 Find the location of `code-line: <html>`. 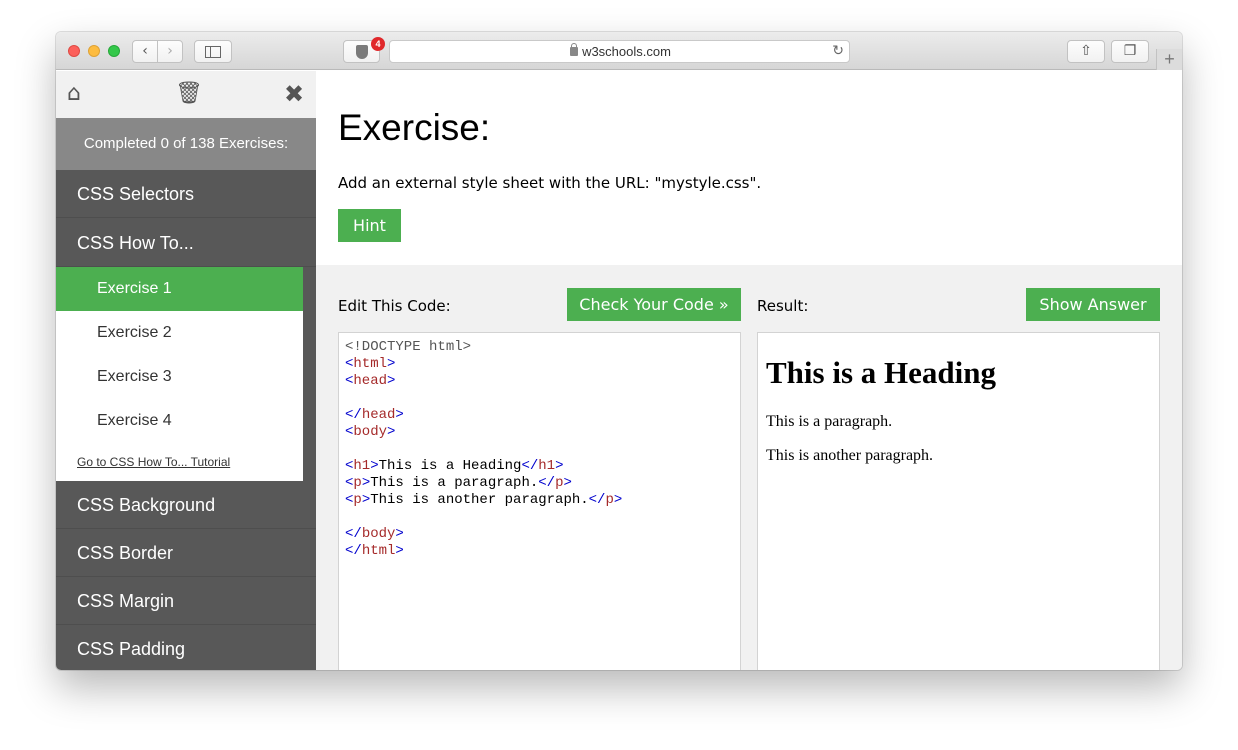

code-line: <html> is located at coordinates (370, 364).